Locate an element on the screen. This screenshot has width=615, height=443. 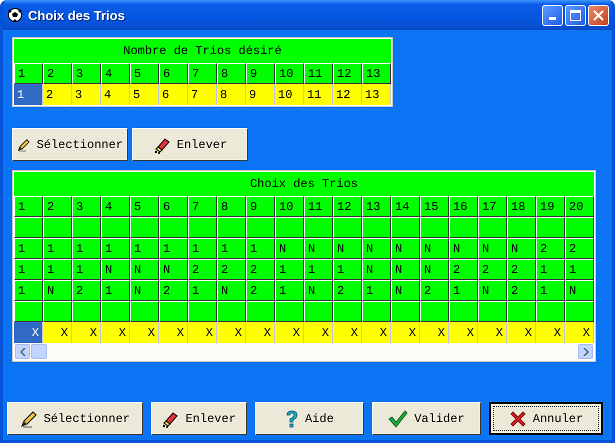
grid-cell: 13 is located at coordinates (376, 94).